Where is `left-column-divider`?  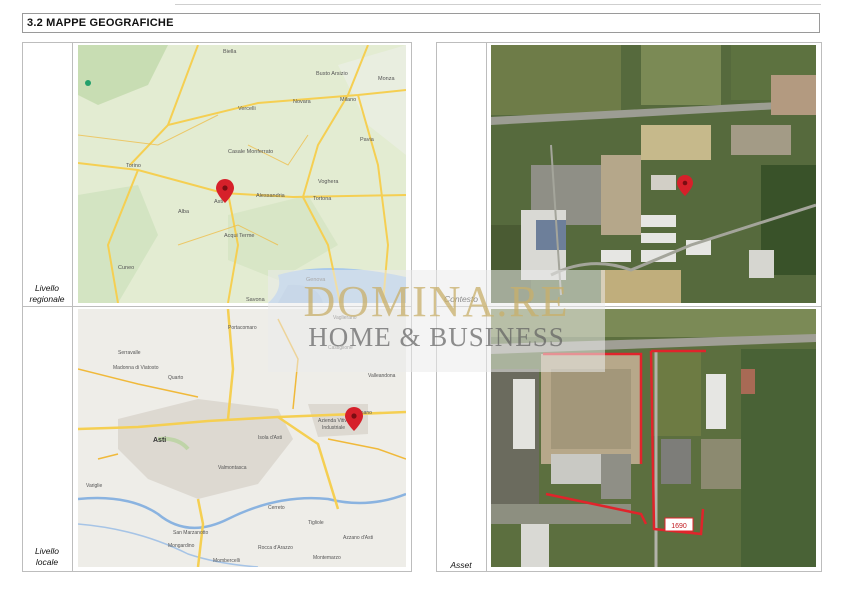
left-column-divider is located at coordinates (72, 307).